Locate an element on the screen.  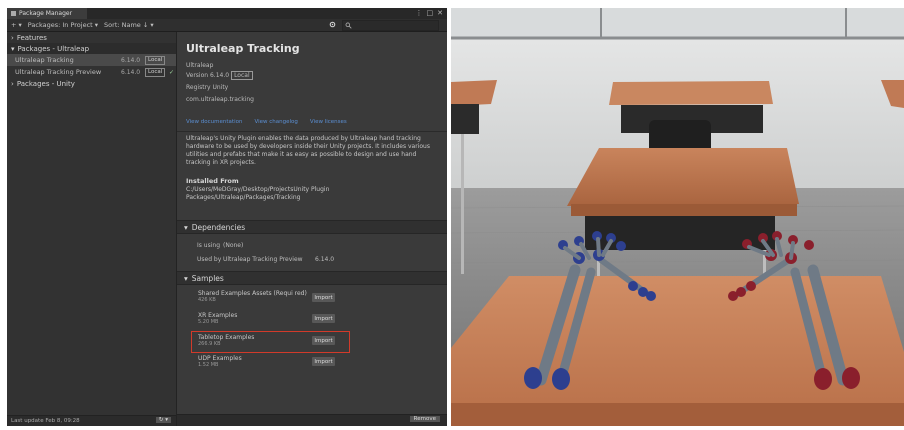
group-label: Packages - Ultraleap is located at coordinates (53, 48).